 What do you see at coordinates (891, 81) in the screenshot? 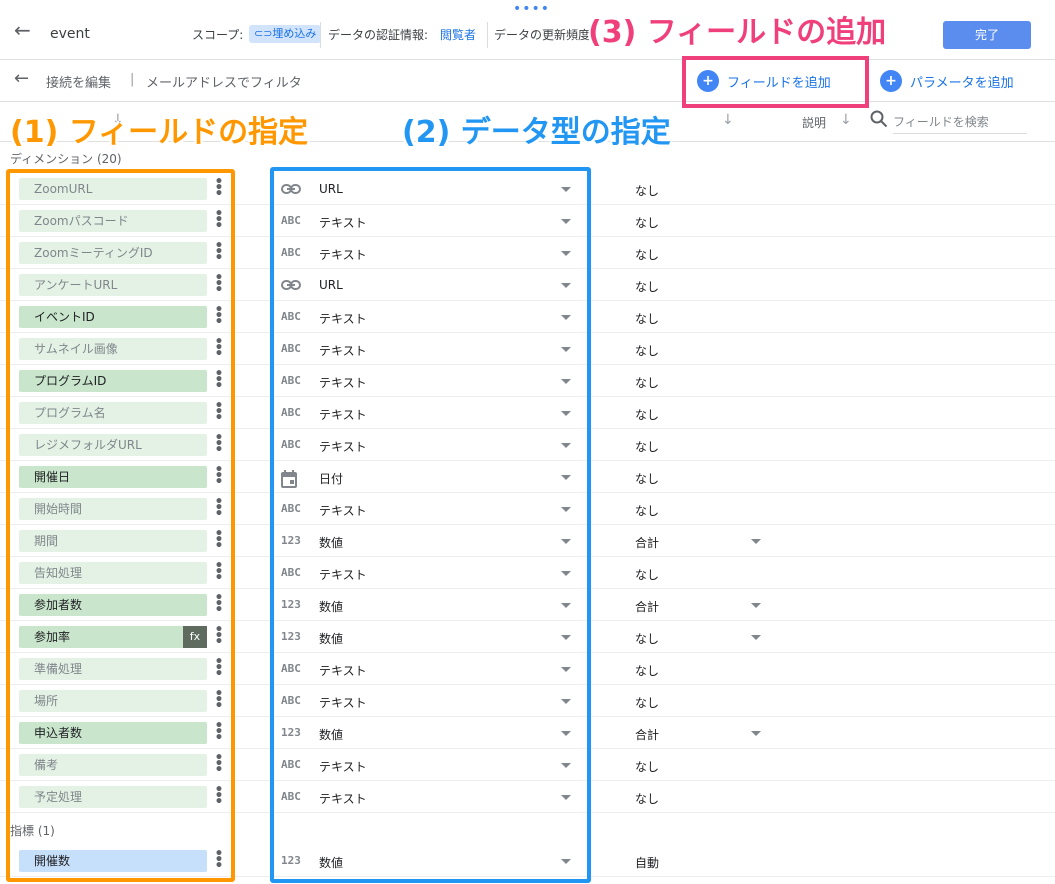
I see `plus-icon: +` at bounding box center [891, 81].